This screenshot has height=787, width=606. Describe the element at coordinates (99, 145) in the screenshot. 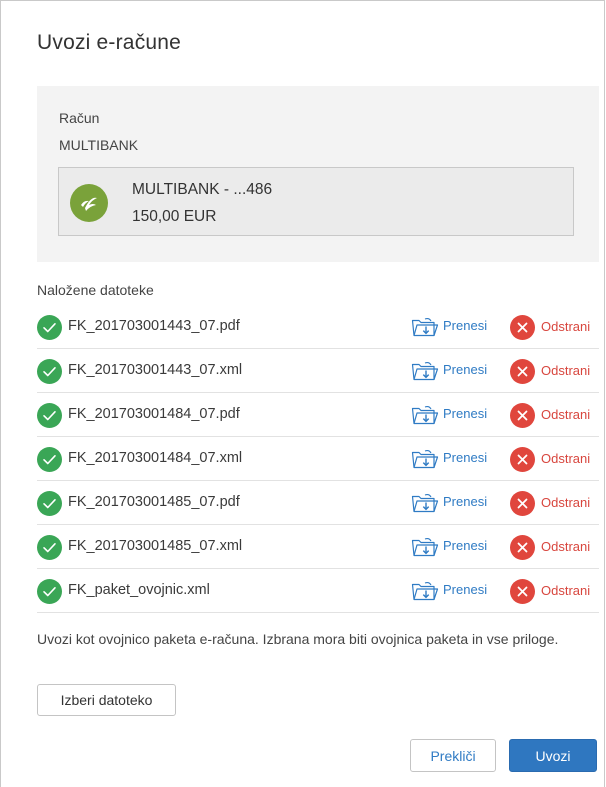

I see `account-name: MULTIBANK` at that location.